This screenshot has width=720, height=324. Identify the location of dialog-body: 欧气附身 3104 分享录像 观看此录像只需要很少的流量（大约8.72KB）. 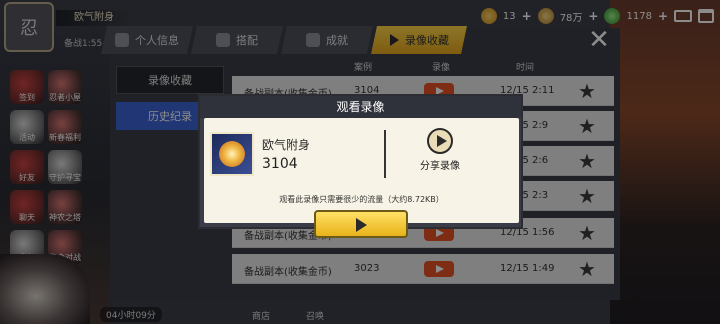
(361, 170).